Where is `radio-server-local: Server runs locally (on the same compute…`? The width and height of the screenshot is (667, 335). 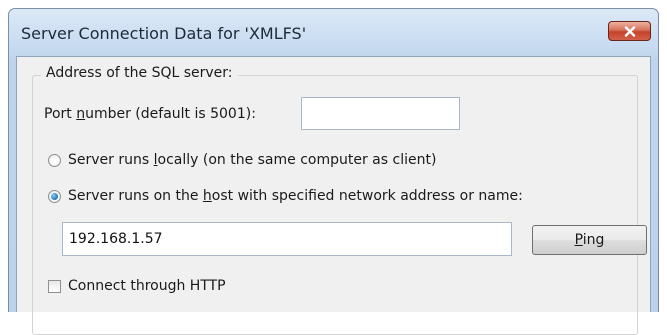
radio-server-local: Server runs locally (on the same compute… is located at coordinates (242, 160).